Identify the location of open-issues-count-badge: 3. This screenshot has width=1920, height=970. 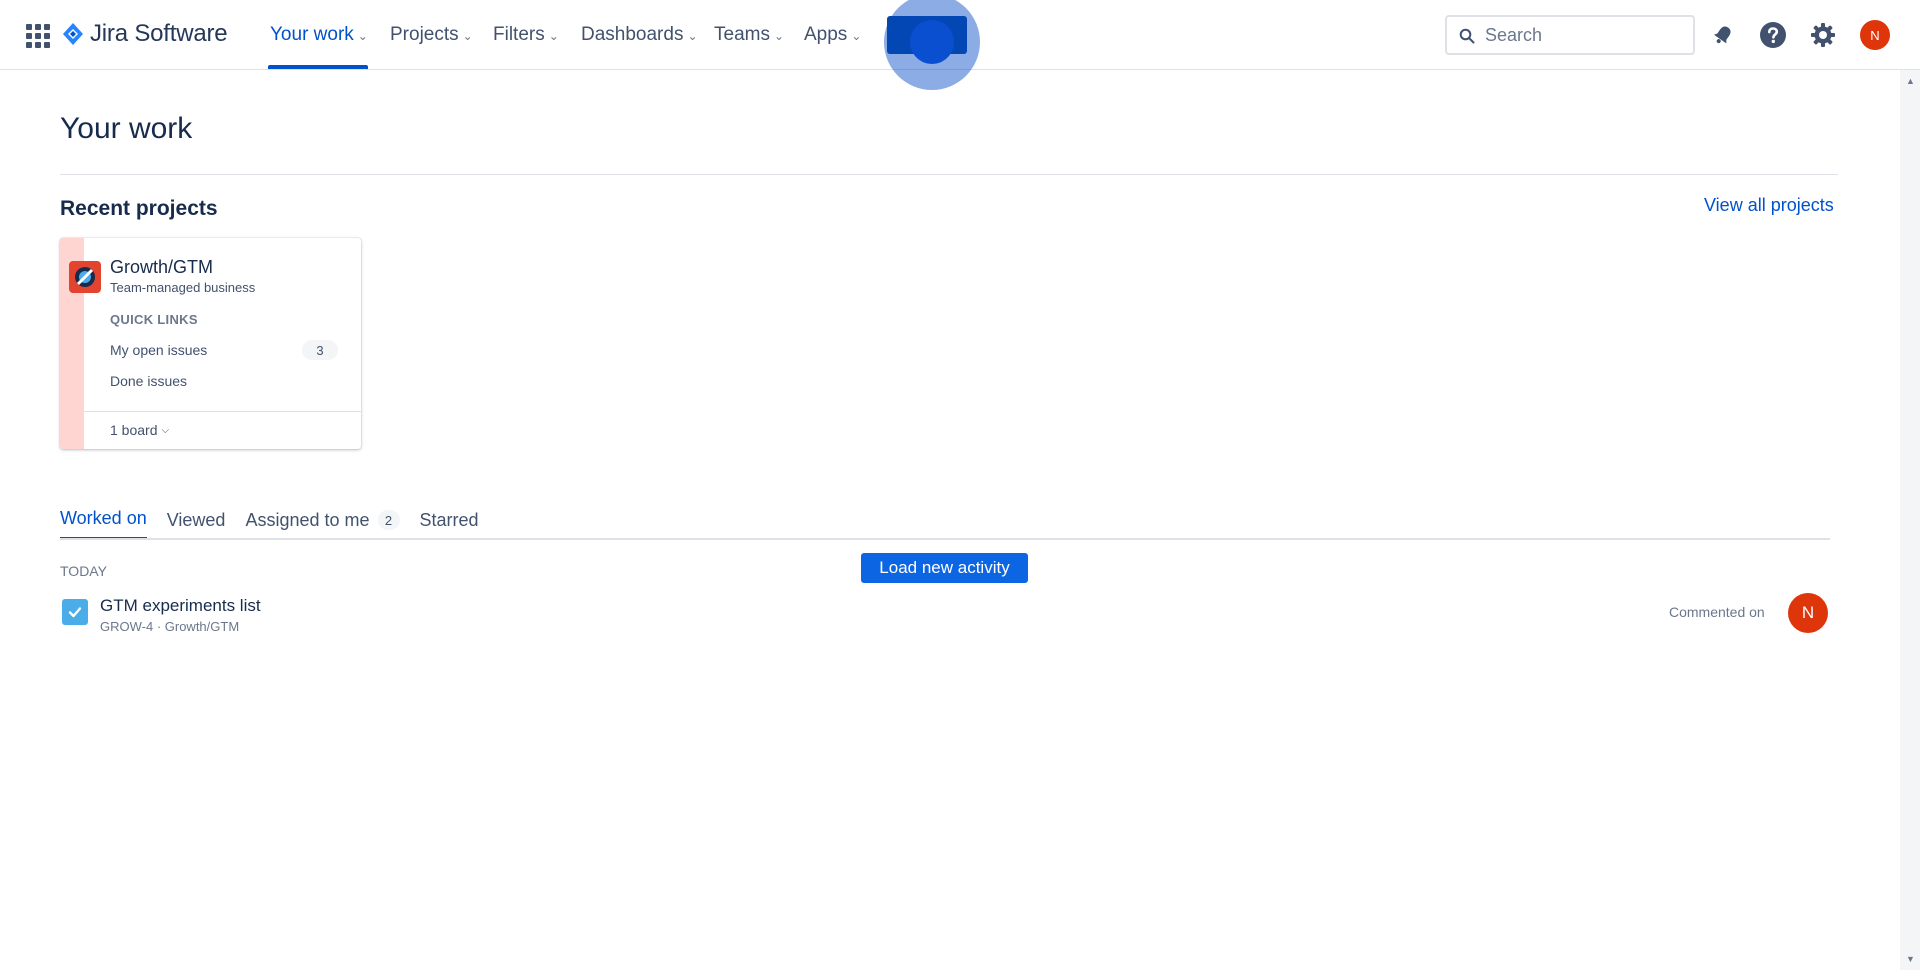
(320, 350).